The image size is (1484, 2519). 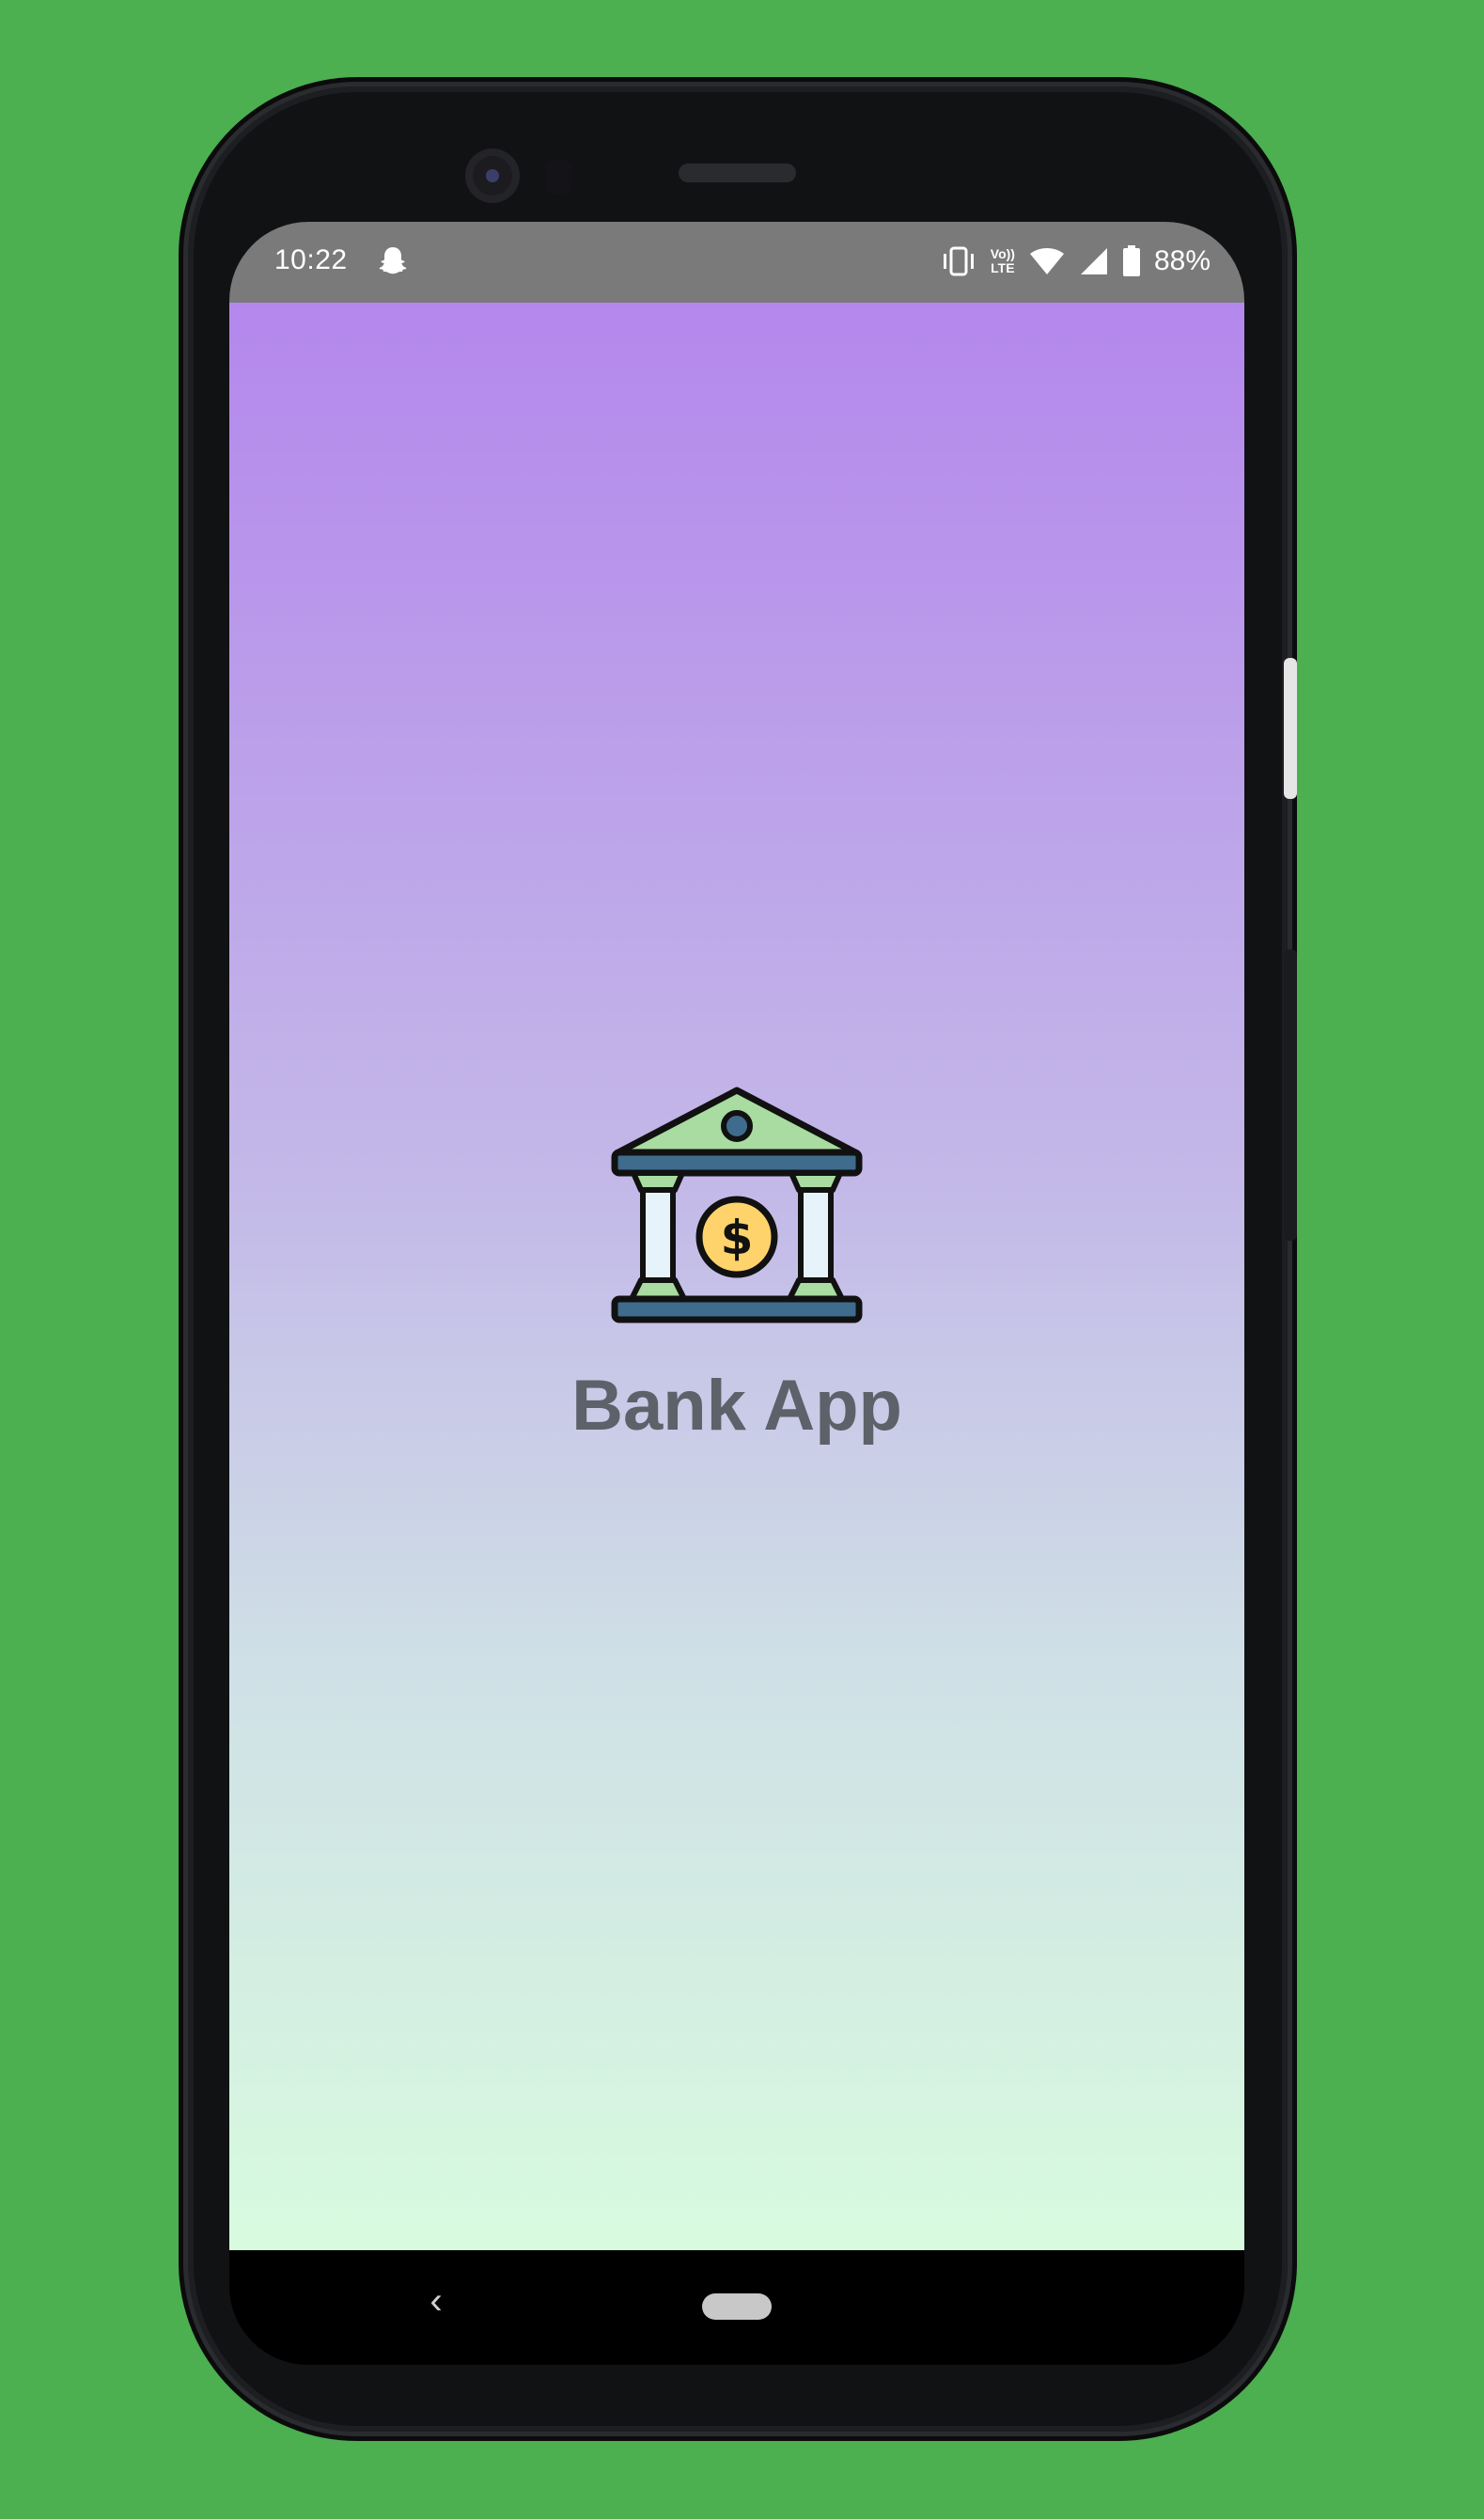 What do you see at coordinates (736, 1406) in the screenshot?
I see `app-title: Bank App` at bounding box center [736, 1406].